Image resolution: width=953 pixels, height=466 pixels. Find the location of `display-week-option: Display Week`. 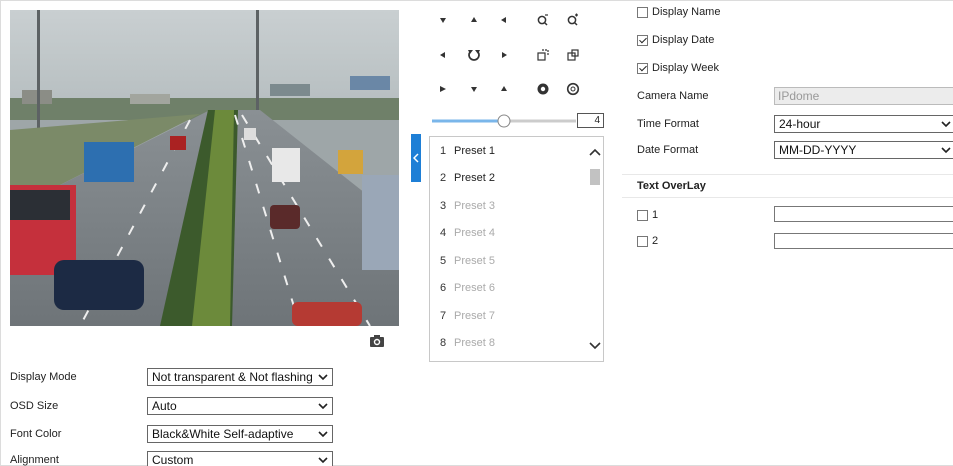

display-week-option: Display Week is located at coordinates (678, 68).